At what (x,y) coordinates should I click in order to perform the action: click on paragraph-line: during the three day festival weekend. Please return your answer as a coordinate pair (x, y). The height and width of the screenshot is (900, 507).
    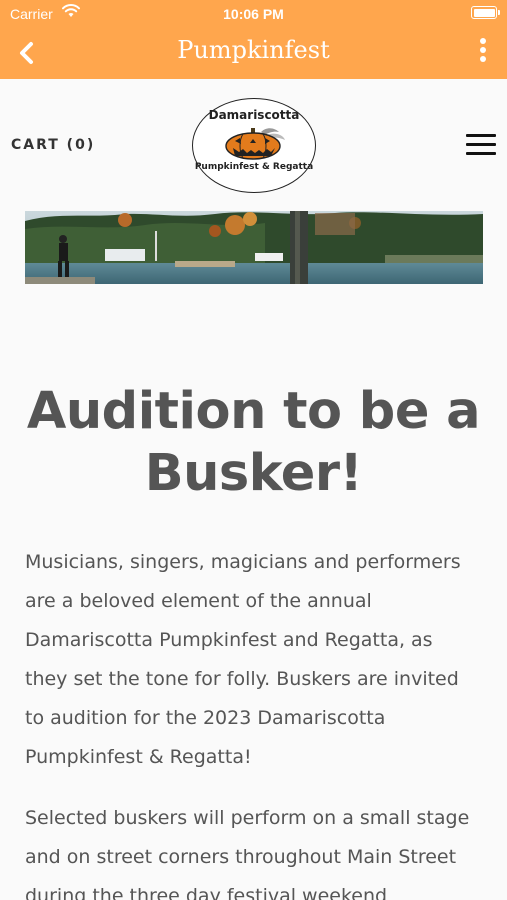
    Looking at the image, I should click on (206, 892).